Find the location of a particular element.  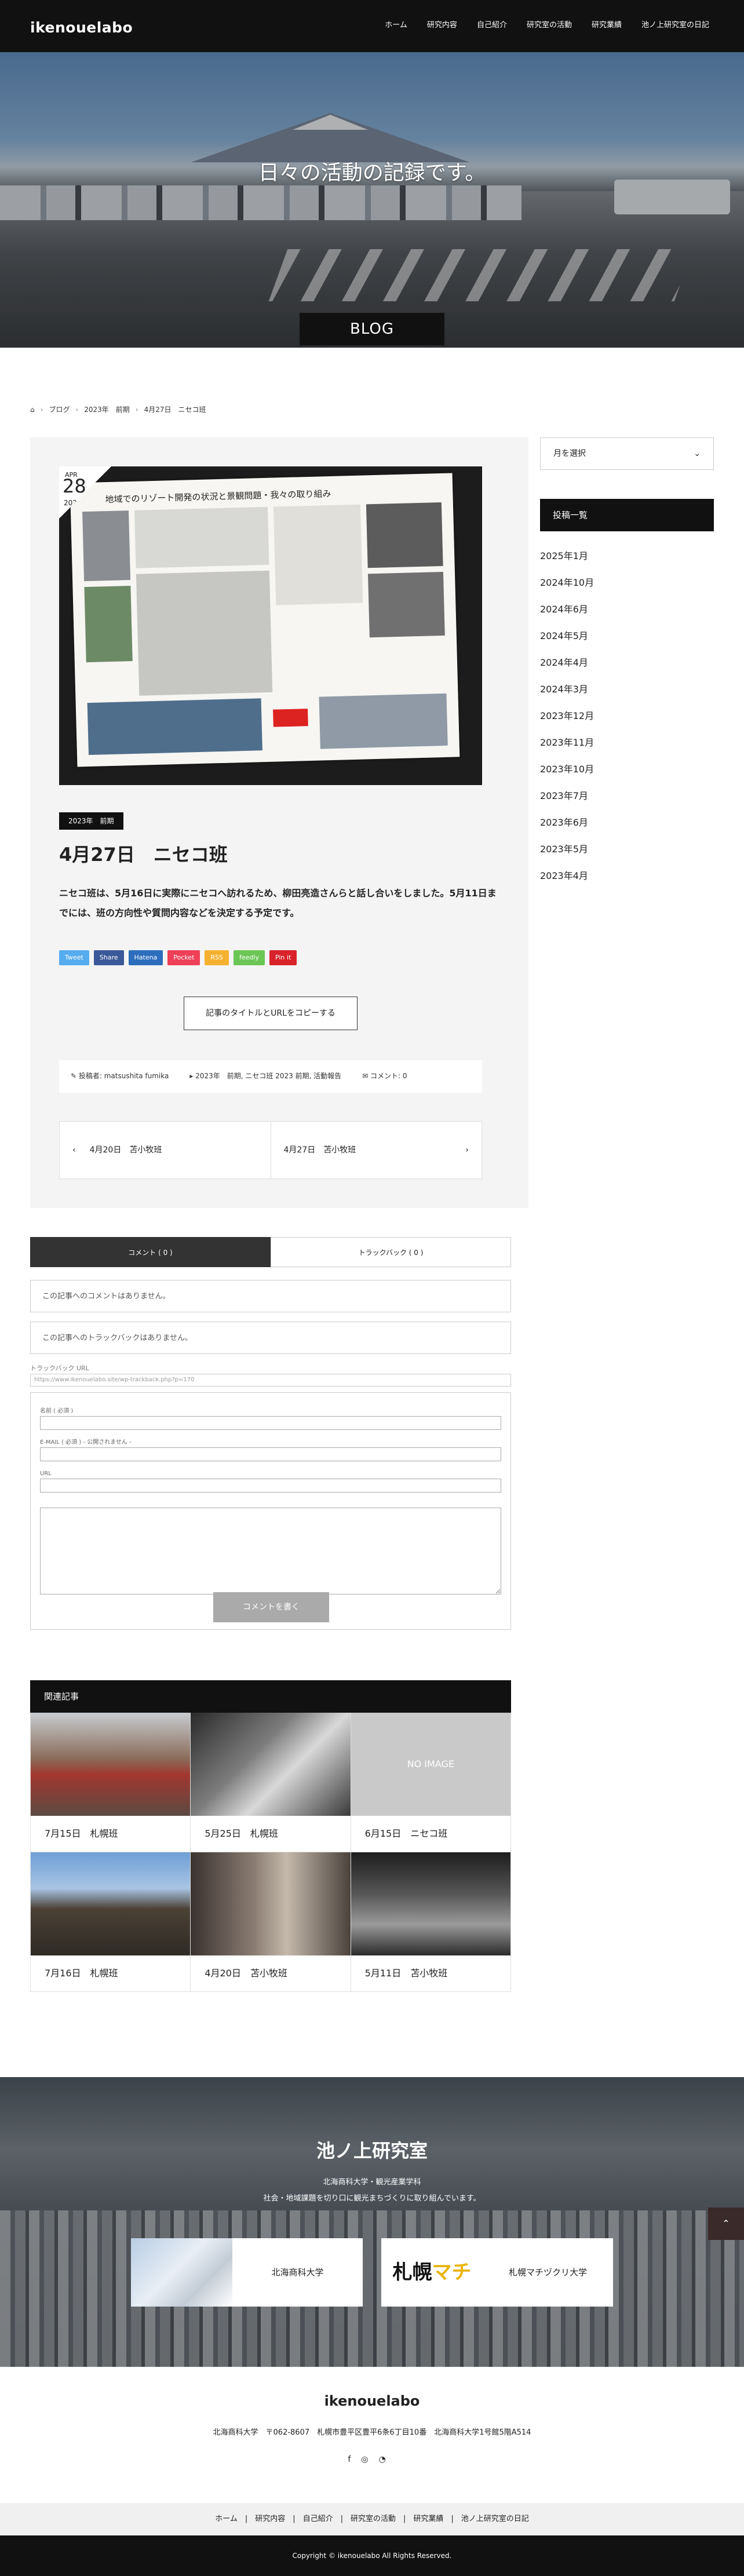

archive-item: 2023年6月 is located at coordinates (627, 822).